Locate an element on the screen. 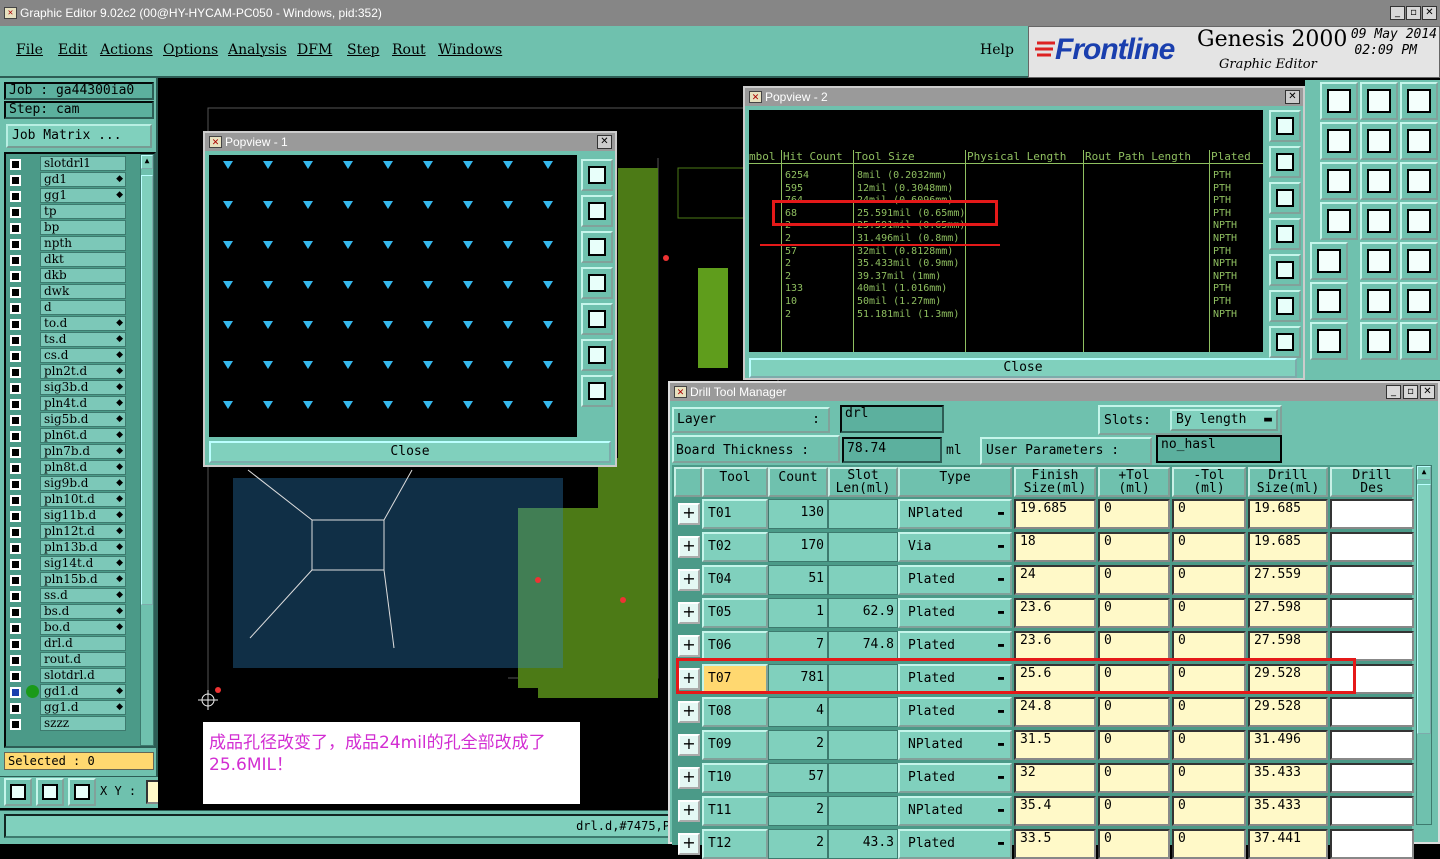 Image resolution: width=1440 pixels, height=859 pixels. layer-row: pln2t.d ◆ is located at coordinates (67, 372).